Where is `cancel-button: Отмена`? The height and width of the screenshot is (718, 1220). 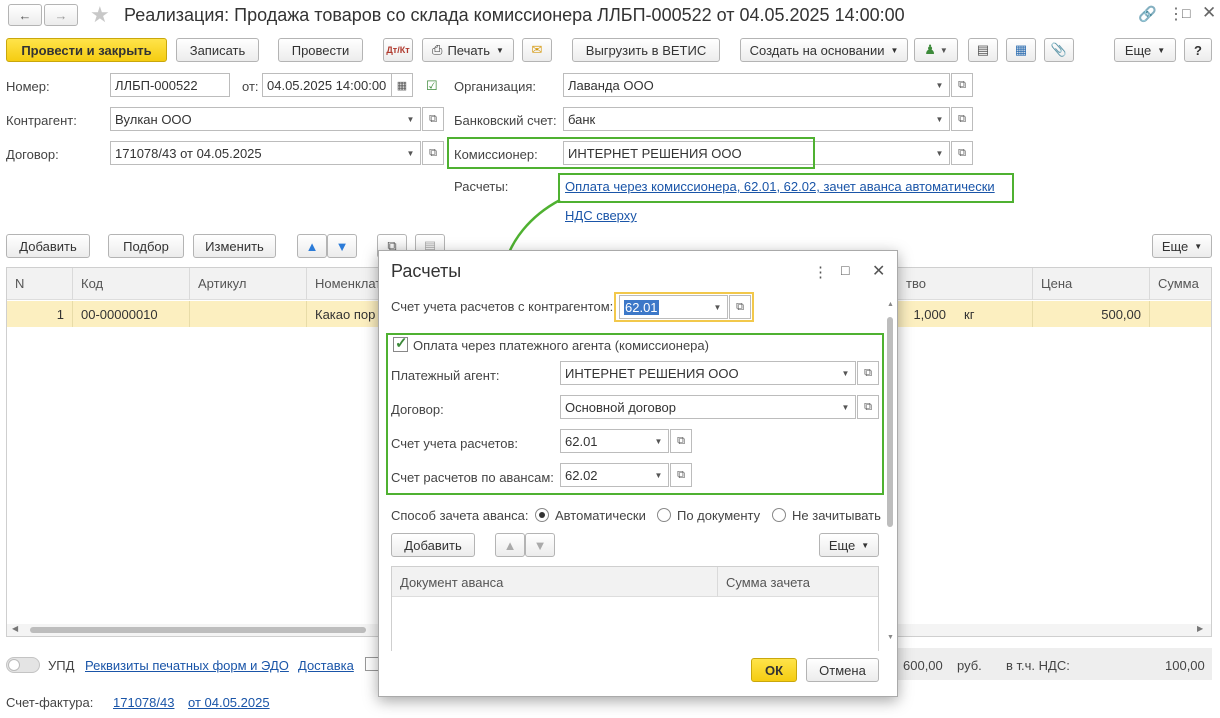
cancel-button: Отмена is located at coordinates (842, 670).